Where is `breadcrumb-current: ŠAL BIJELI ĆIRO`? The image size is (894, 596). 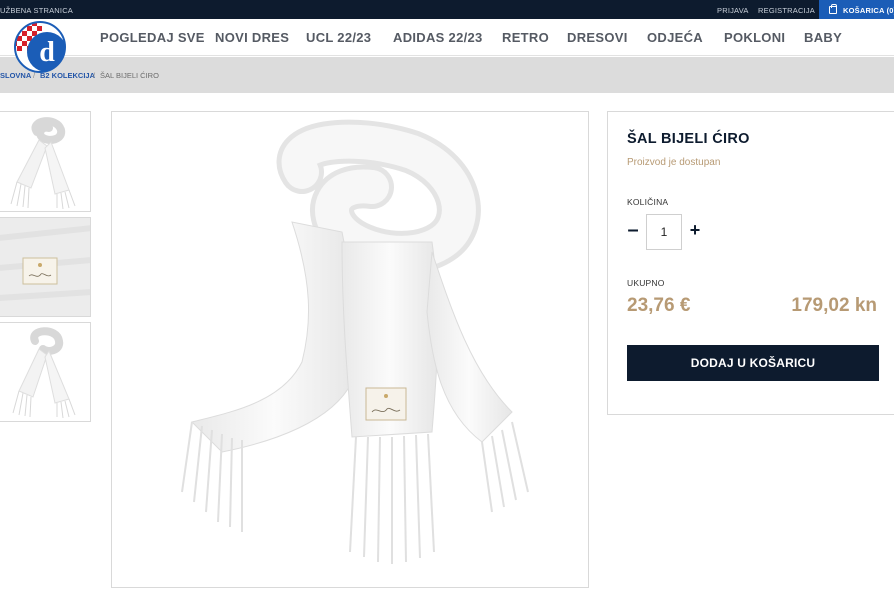
breadcrumb-current: ŠAL BIJELI ĆIRO is located at coordinates (129, 75).